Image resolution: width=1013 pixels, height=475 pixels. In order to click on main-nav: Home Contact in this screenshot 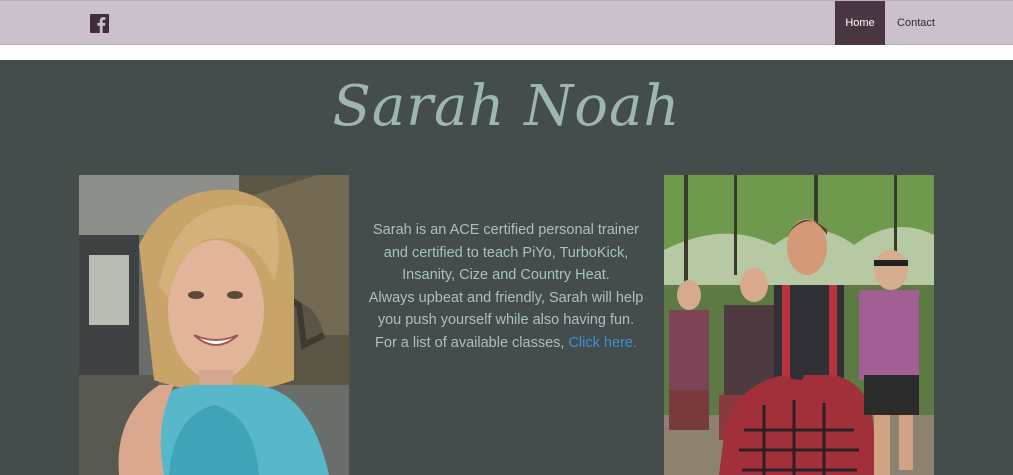, I will do `click(891, 23)`.